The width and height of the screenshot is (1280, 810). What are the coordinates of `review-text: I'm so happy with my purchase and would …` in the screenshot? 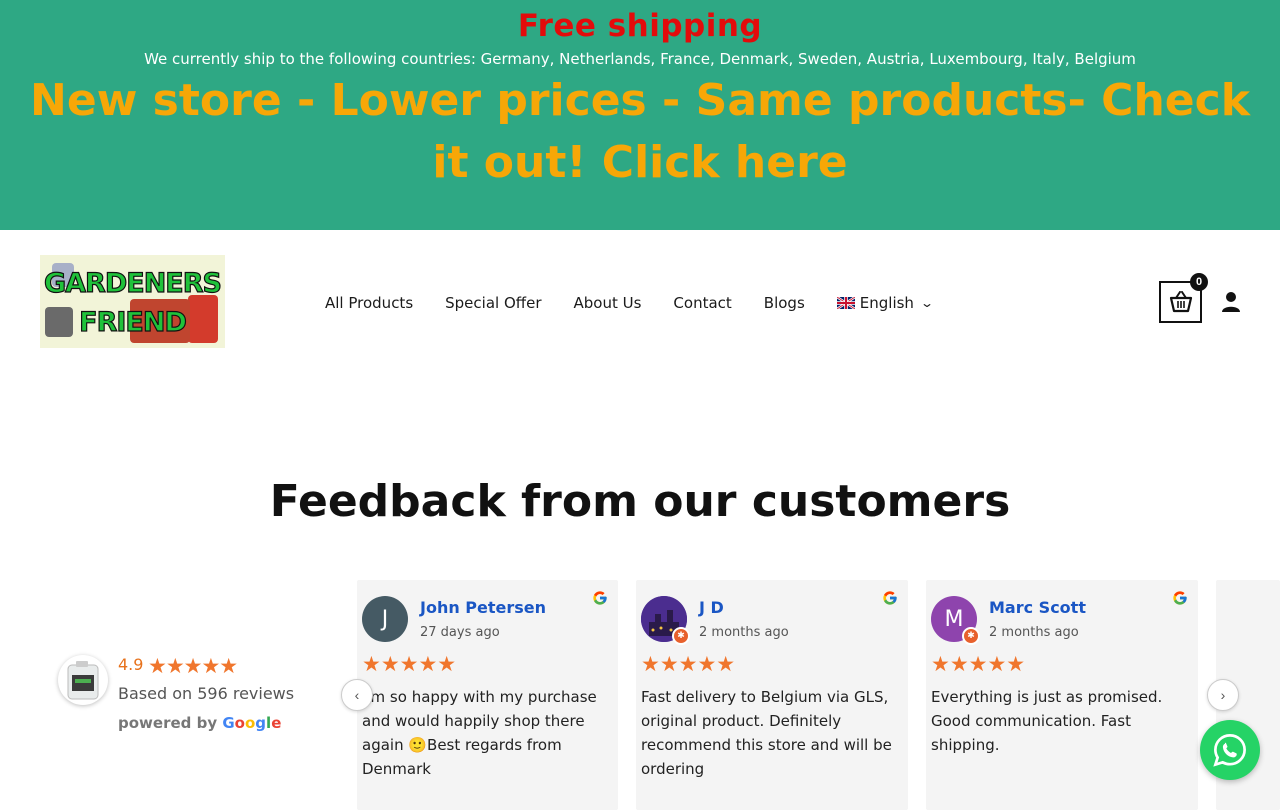 It's located at (479, 733).